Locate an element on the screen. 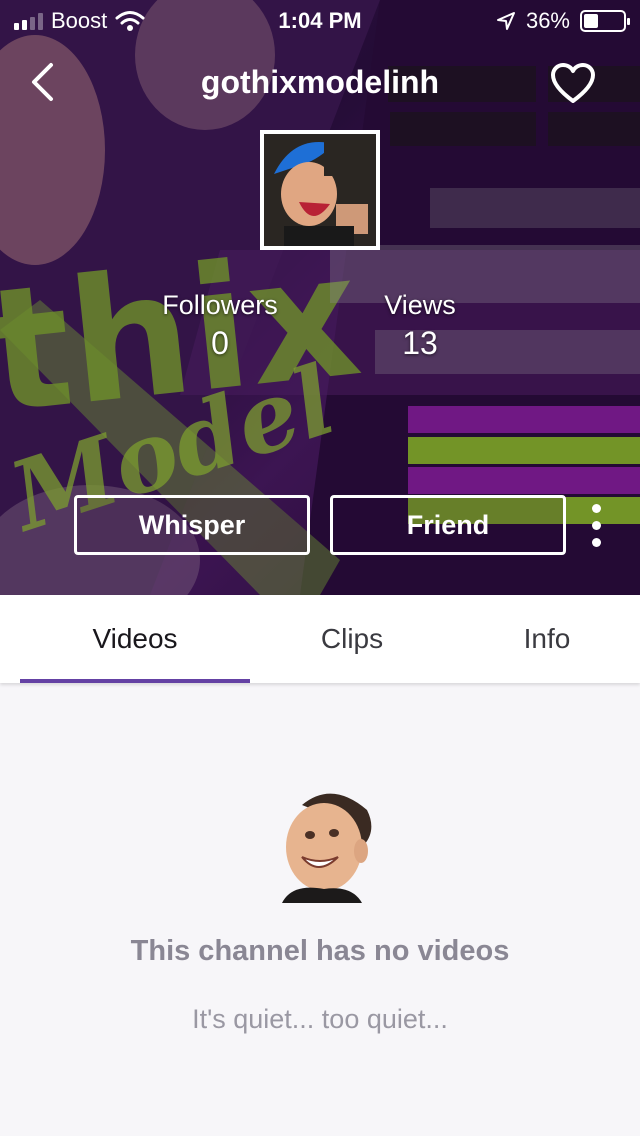 This screenshot has width=640, height=1136. more-vertical-icon is located at coordinates (596, 508).